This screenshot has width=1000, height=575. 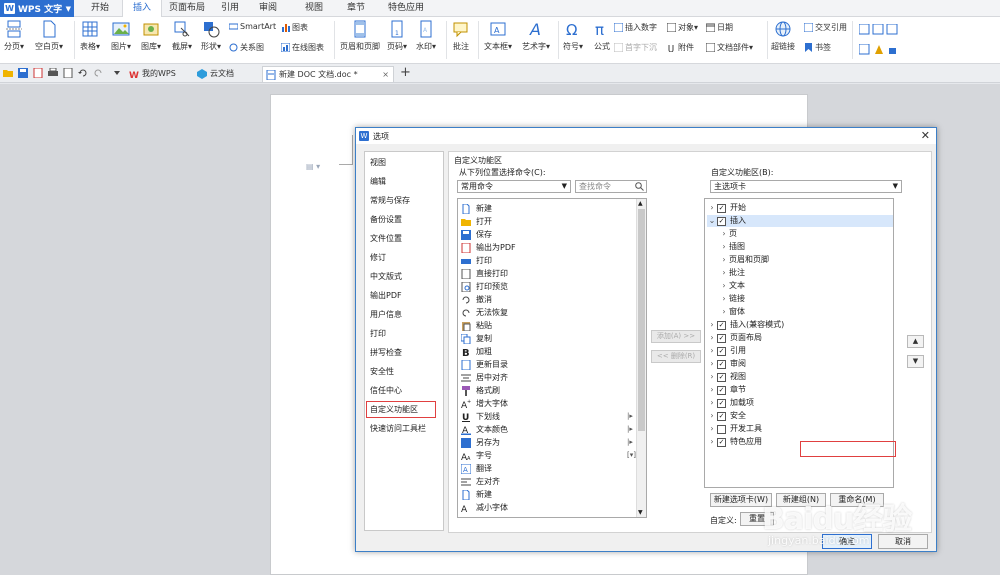 What do you see at coordinates (573, 36) in the screenshot?
I see `symbol-button: Ω 符号▾` at bounding box center [573, 36].